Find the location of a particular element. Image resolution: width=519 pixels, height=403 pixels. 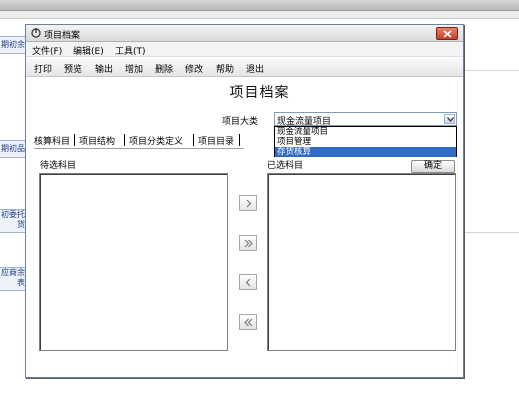

selected-subjects-label: 已选科目 is located at coordinates (285, 166).